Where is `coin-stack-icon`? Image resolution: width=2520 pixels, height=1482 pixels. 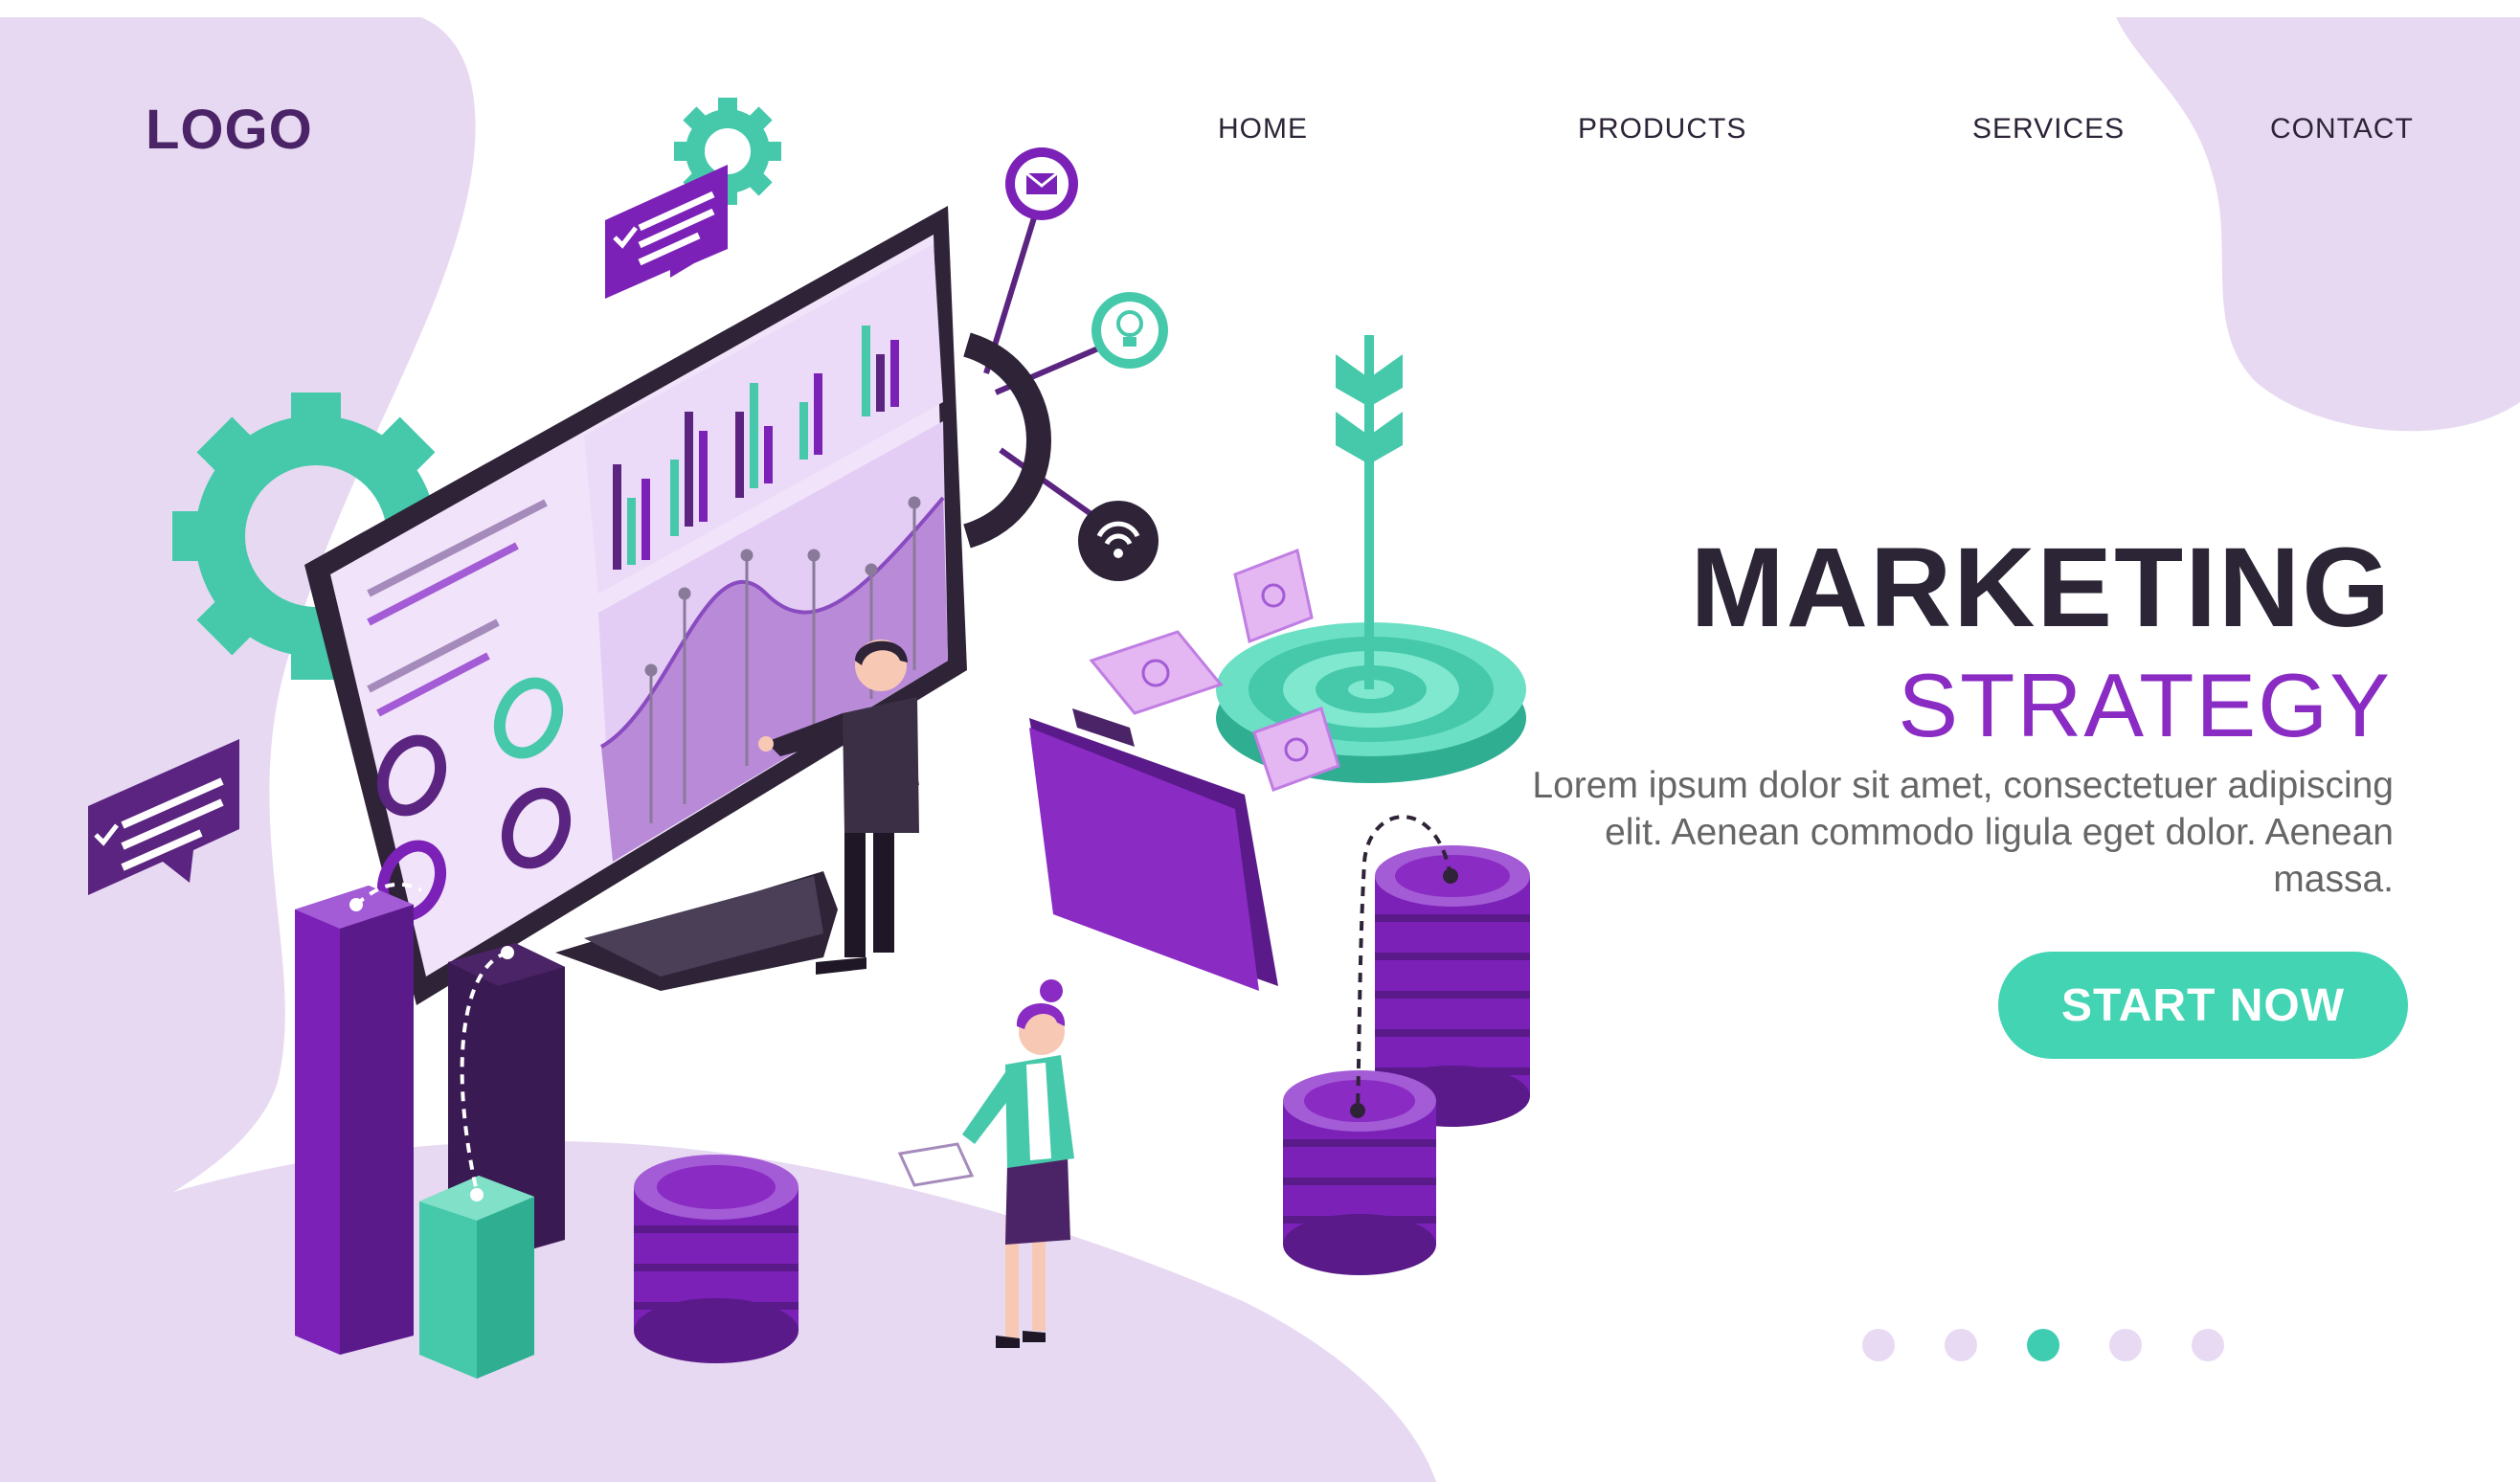 coin-stack-icon is located at coordinates (716, 1259).